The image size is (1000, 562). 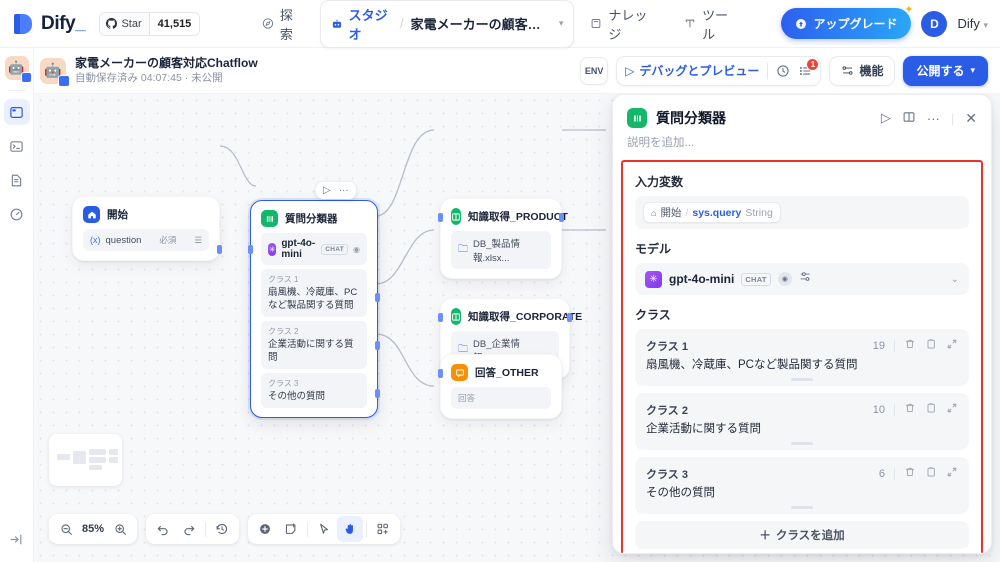 I want to click on node-ao-field: 回答, so click(x=501, y=398).